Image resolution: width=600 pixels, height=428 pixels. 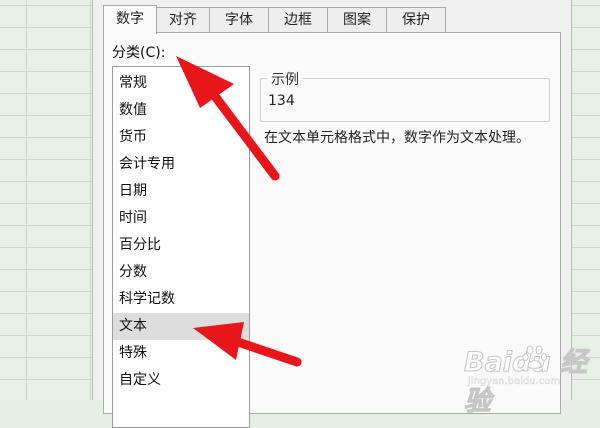 I want to click on paw-icon, so click(x=535, y=357).